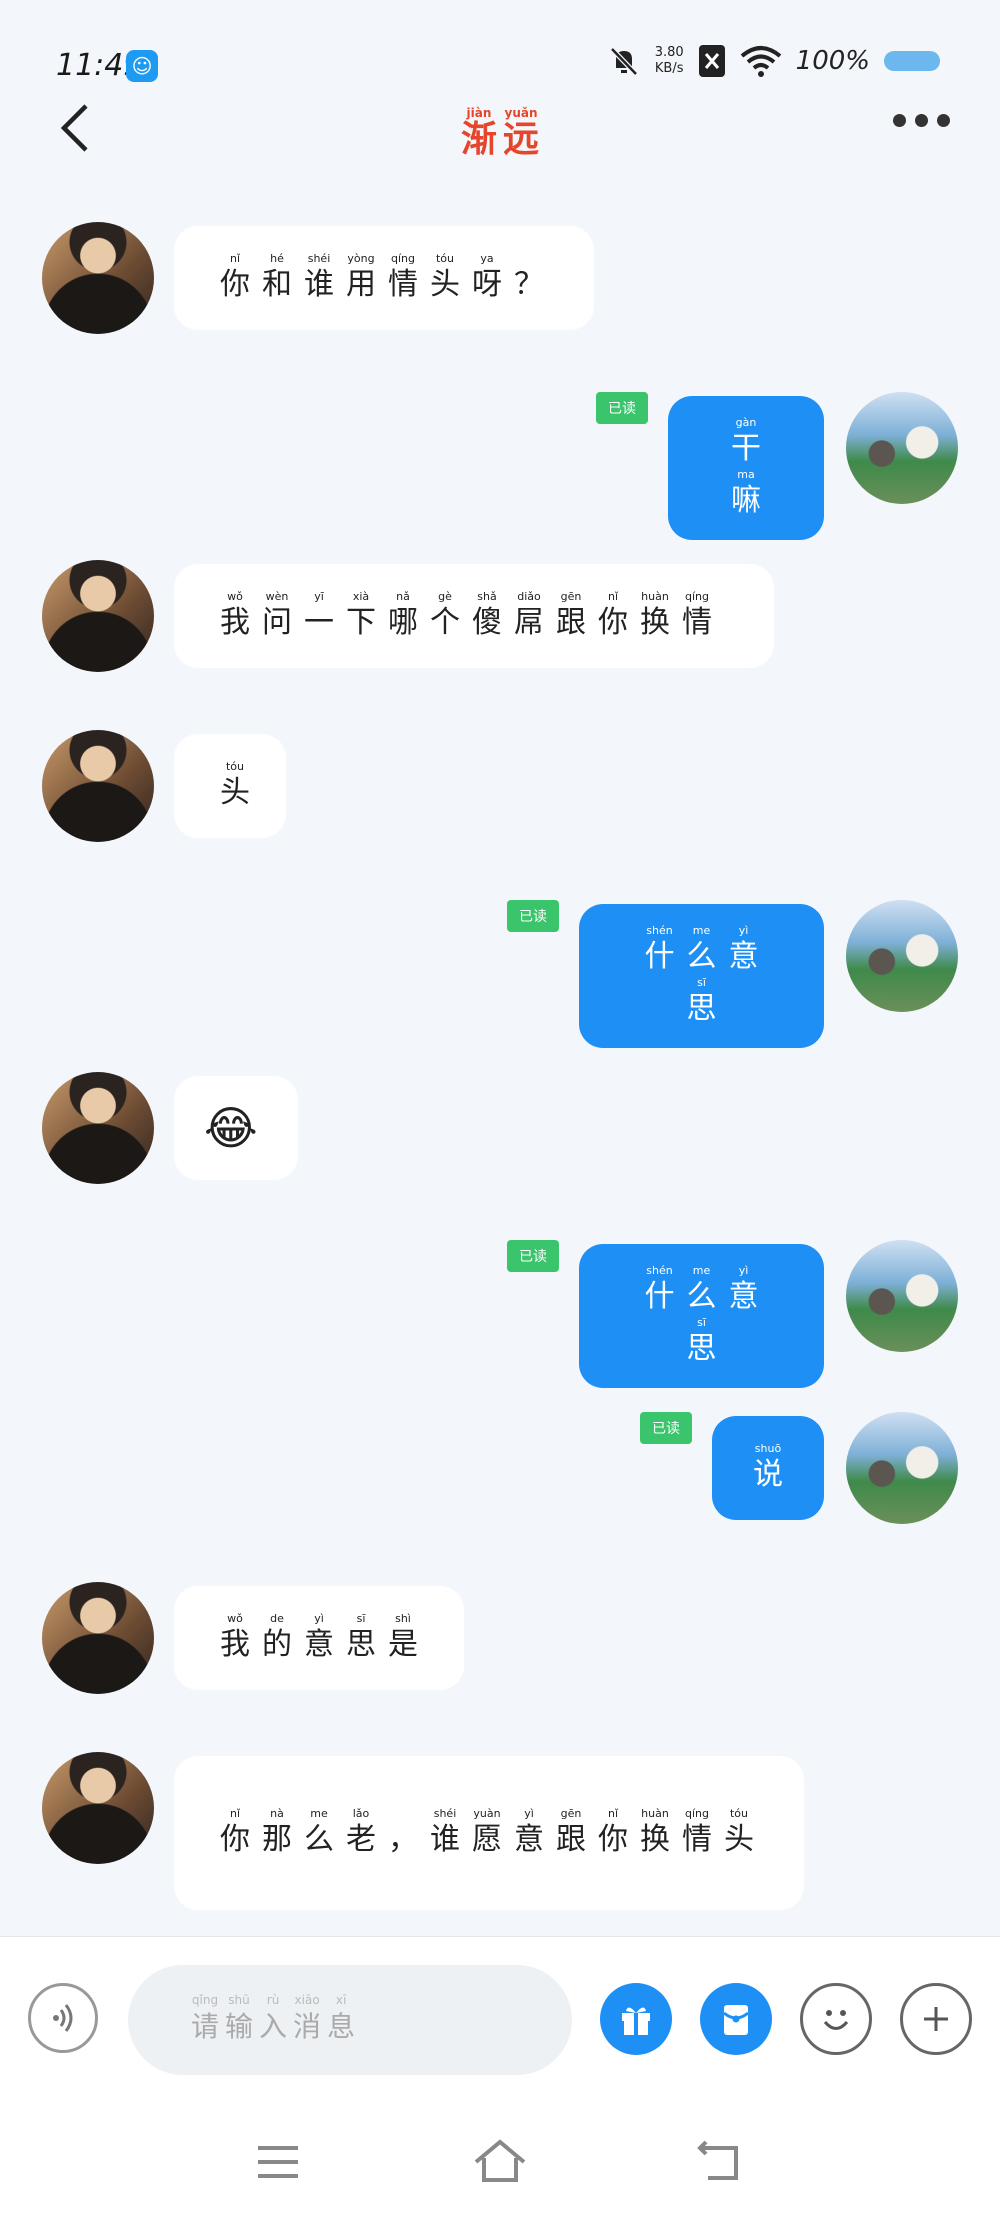 The width and height of the screenshot is (1000, 2222). Describe the element at coordinates (319, 1638) in the screenshot. I see `message-bubble: wǒ 我 de 的 yì 意 sī 思 shì 是` at that location.